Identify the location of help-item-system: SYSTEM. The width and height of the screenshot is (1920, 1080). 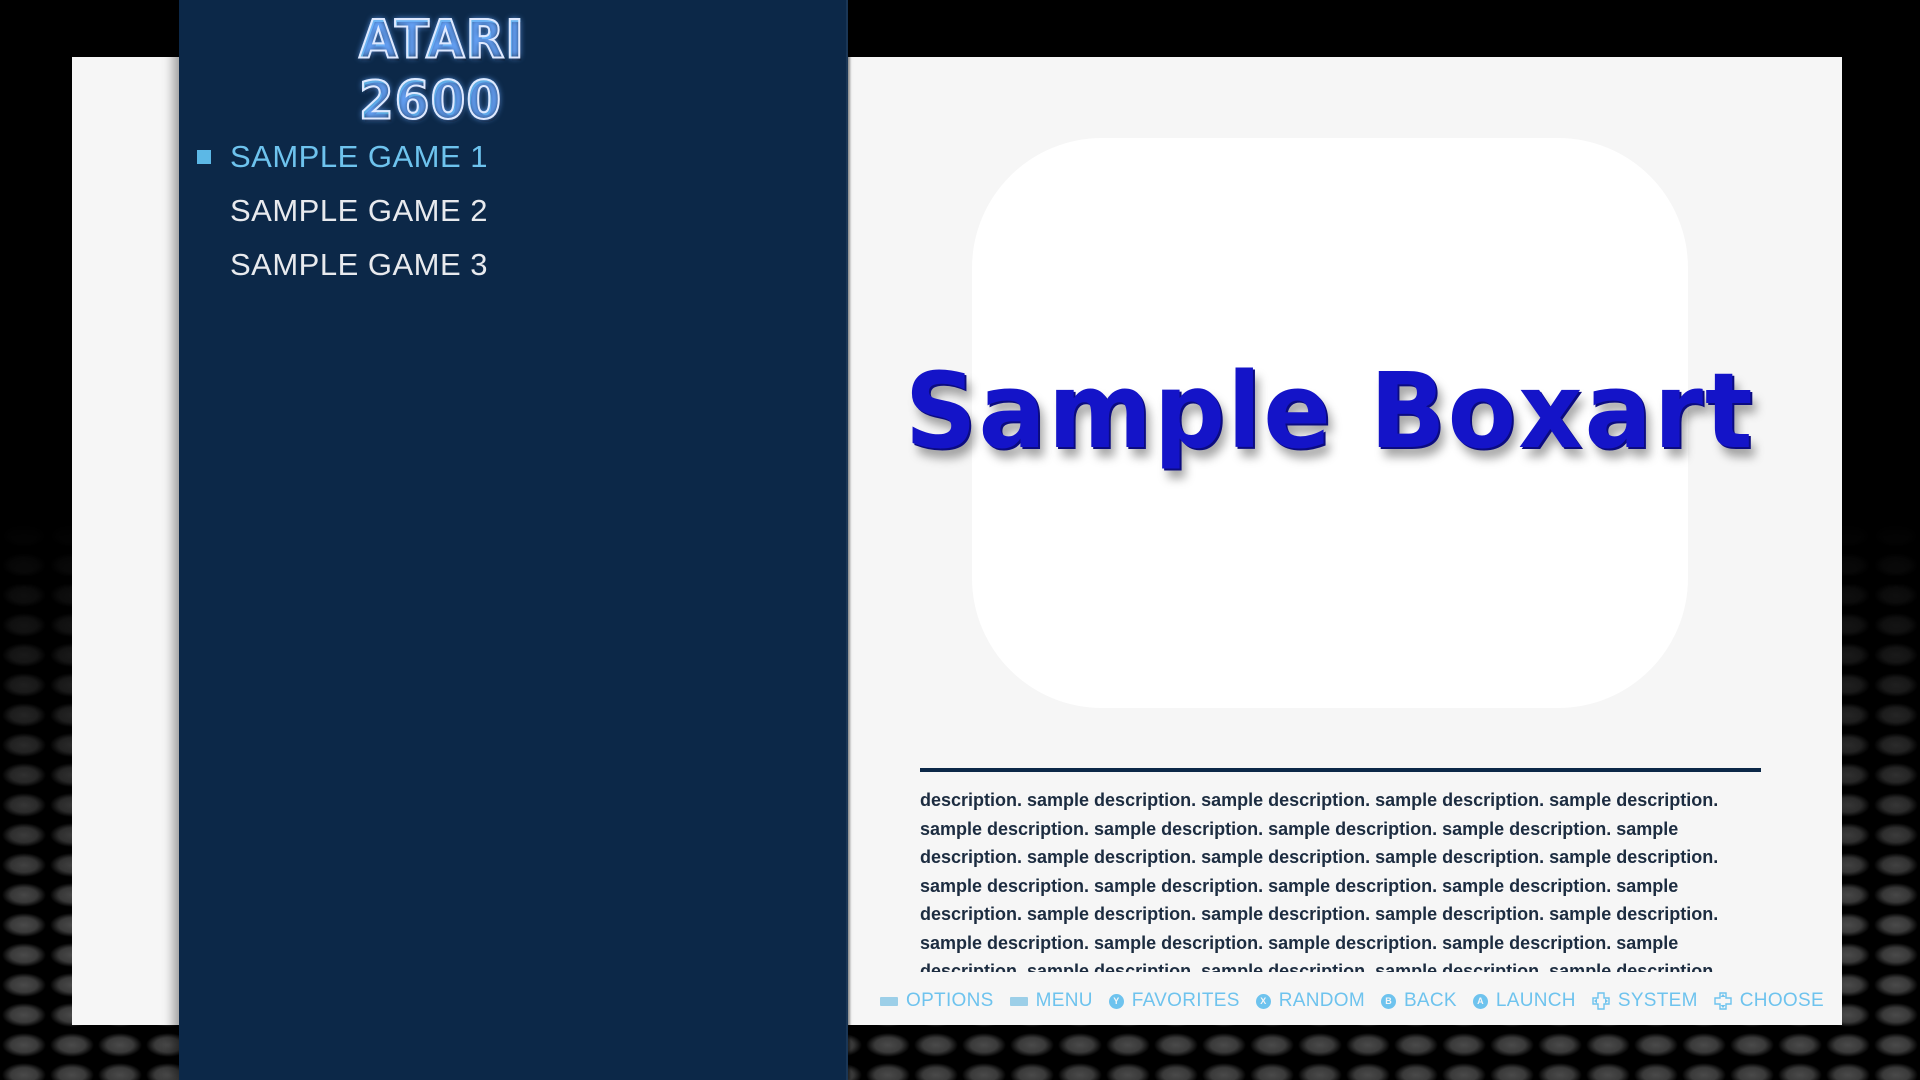
(1645, 1001).